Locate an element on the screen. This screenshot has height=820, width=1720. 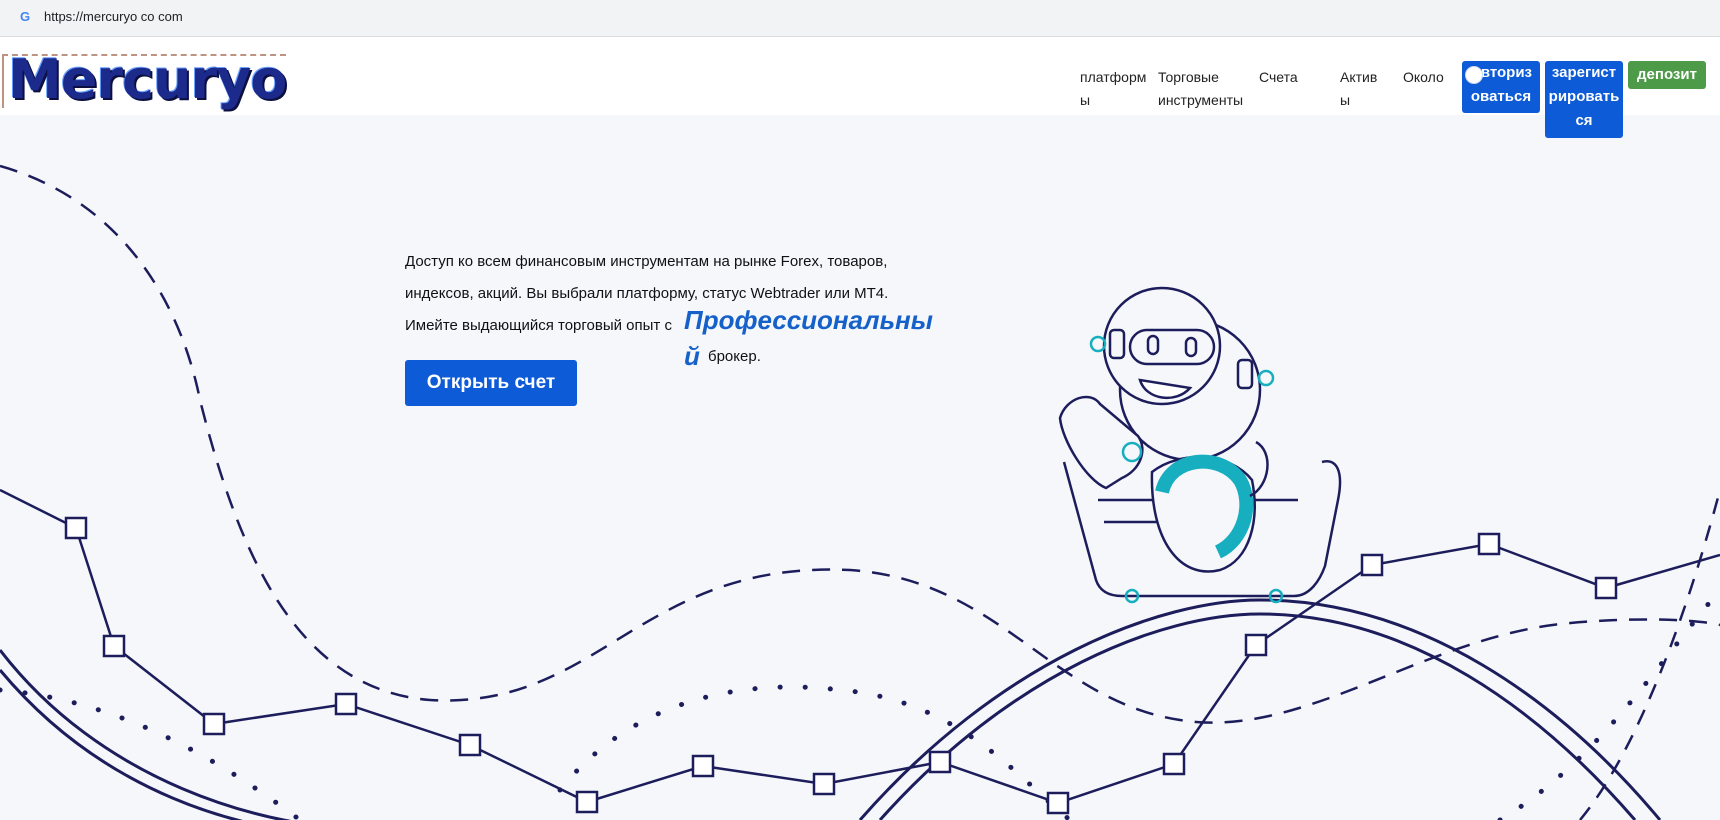
nav-about: Около is located at coordinates (1423, 77).